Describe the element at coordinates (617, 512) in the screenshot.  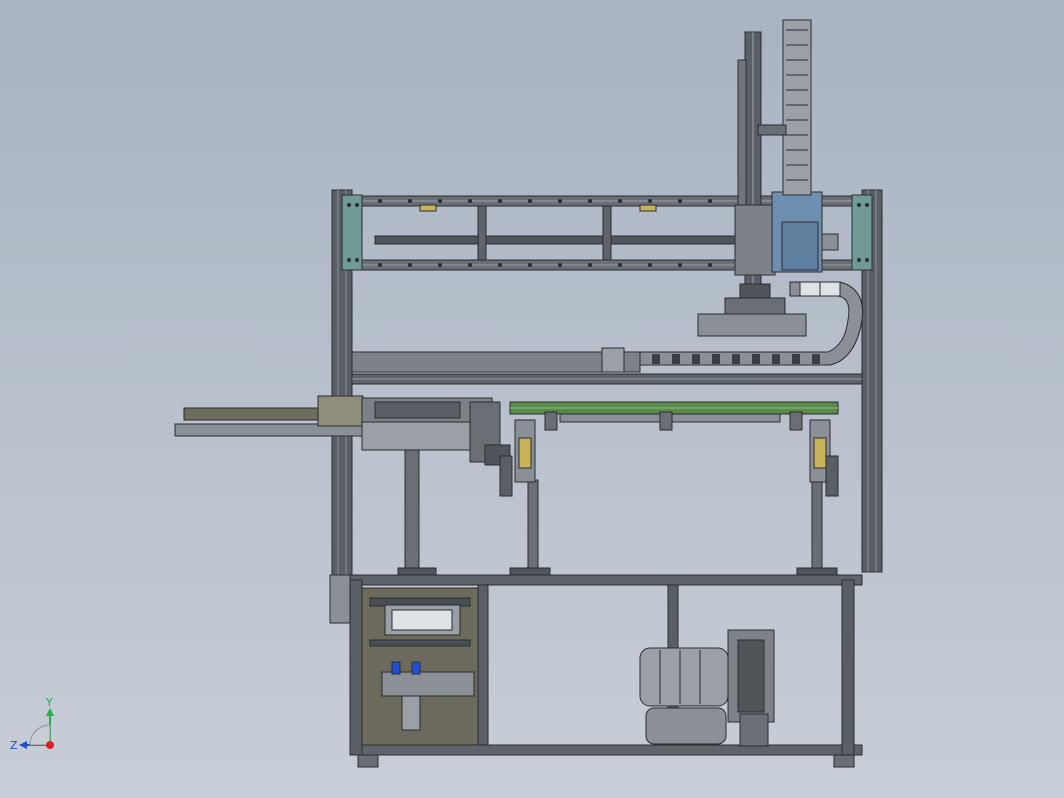
I see `conveyor-supports` at that location.